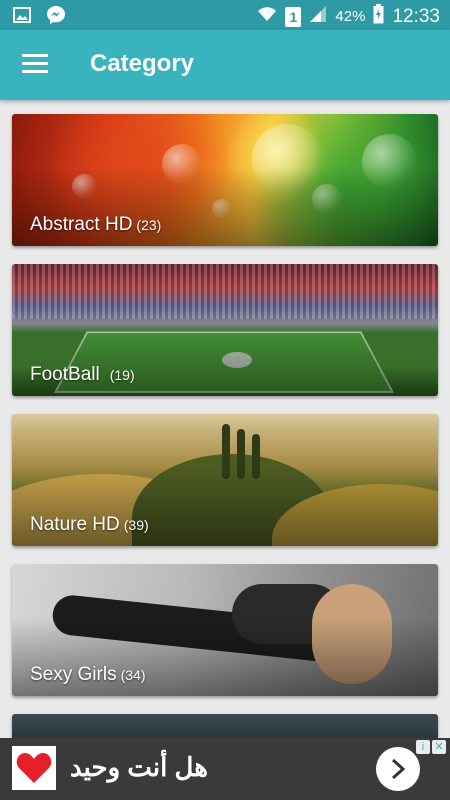 Image resolution: width=450 pixels, height=800 pixels. I want to click on app-bar: Category, so click(225, 65).